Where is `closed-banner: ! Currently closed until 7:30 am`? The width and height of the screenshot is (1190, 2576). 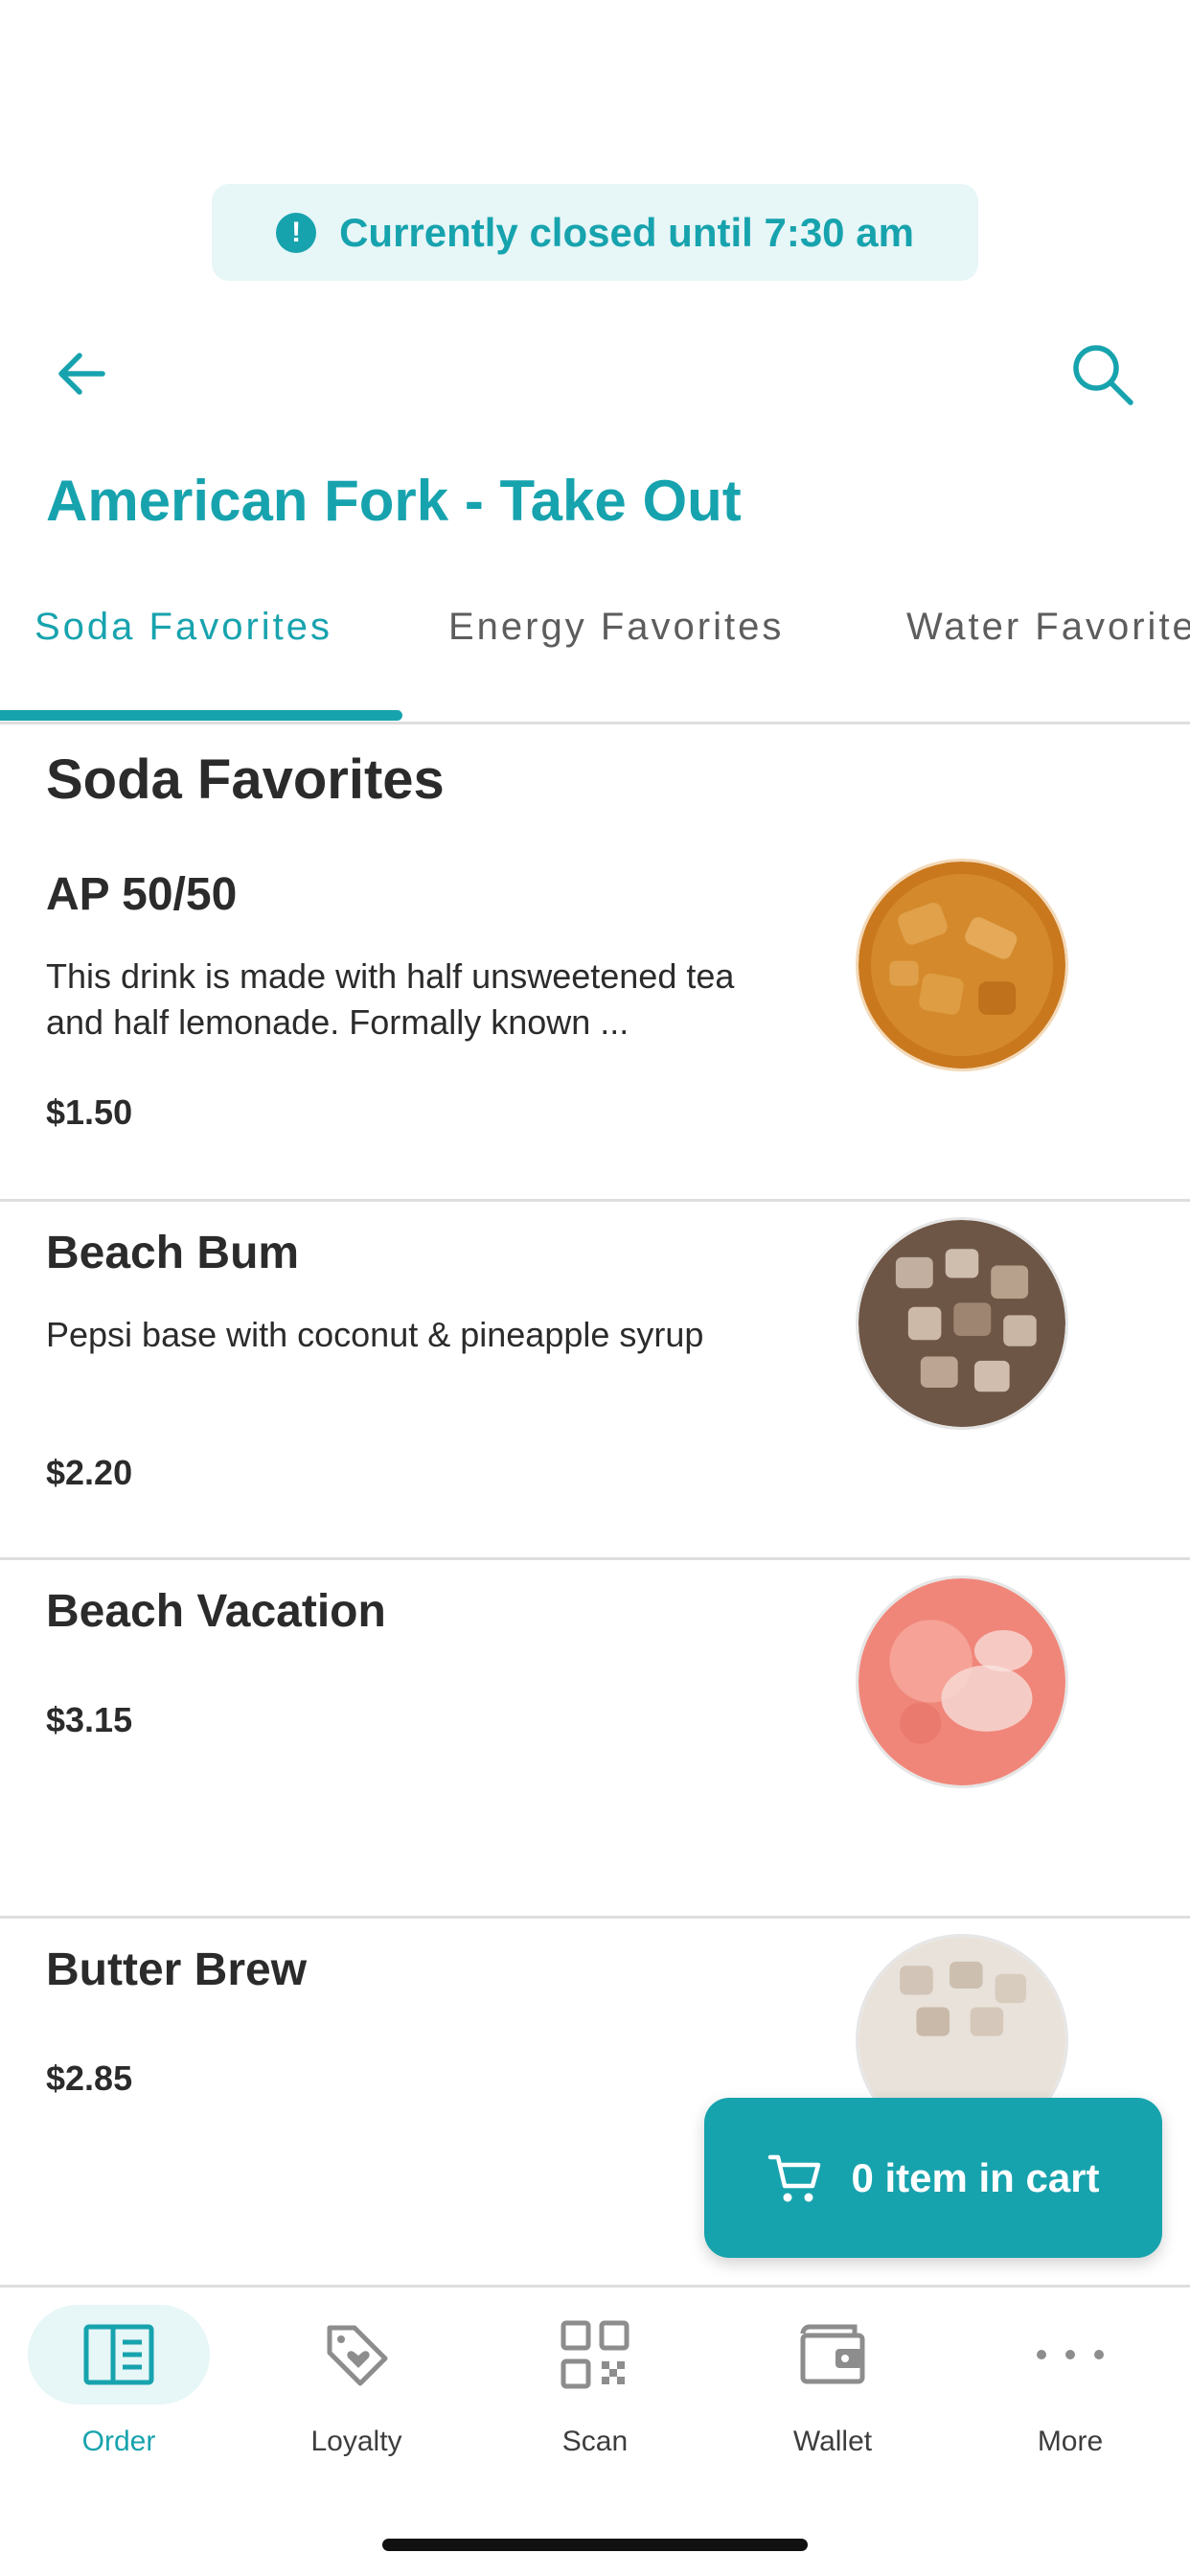
closed-banner: ! Currently closed until 7:30 am is located at coordinates (595, 232).